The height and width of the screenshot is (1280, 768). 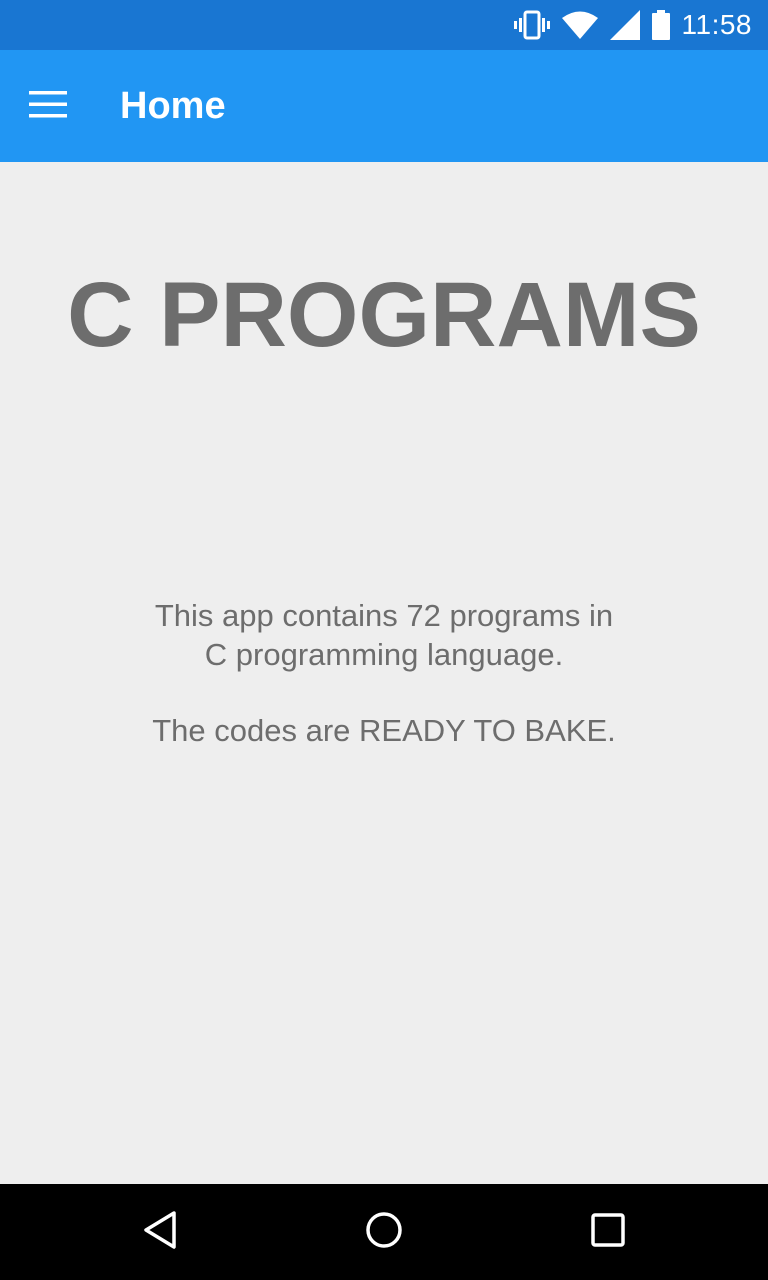 I want to click on wifi-icon, so click(x=579, y=25).